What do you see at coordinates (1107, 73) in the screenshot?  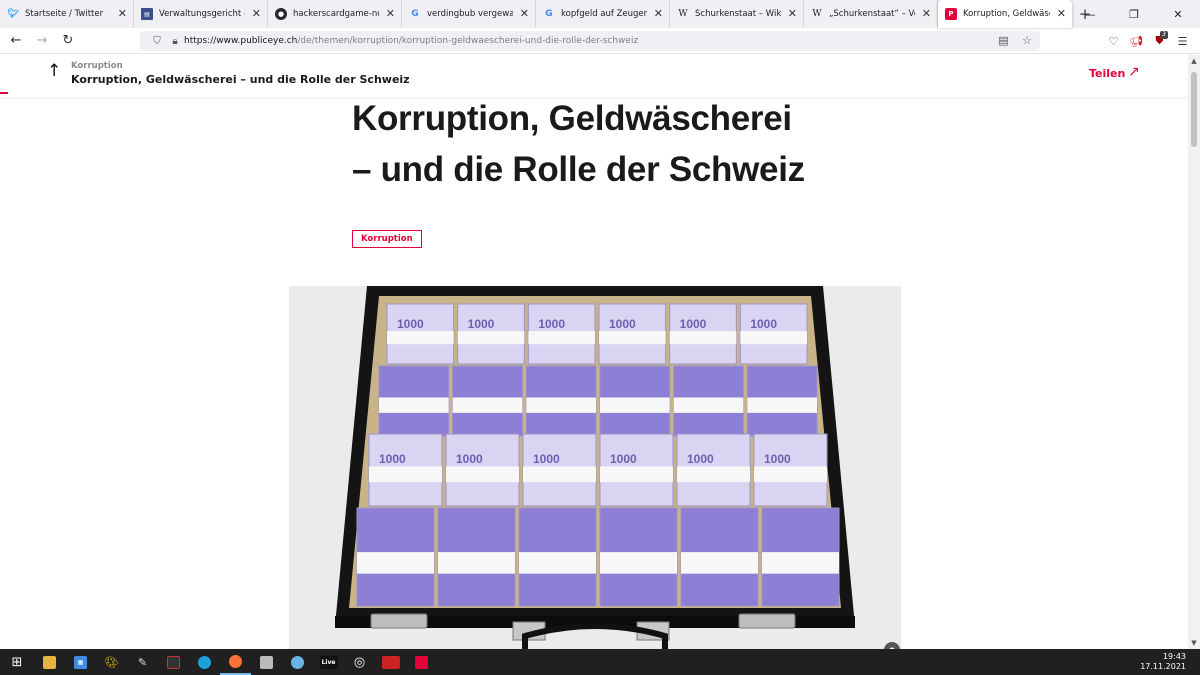 I see `share-button: Teilen` at bounding box center [1107, 73].